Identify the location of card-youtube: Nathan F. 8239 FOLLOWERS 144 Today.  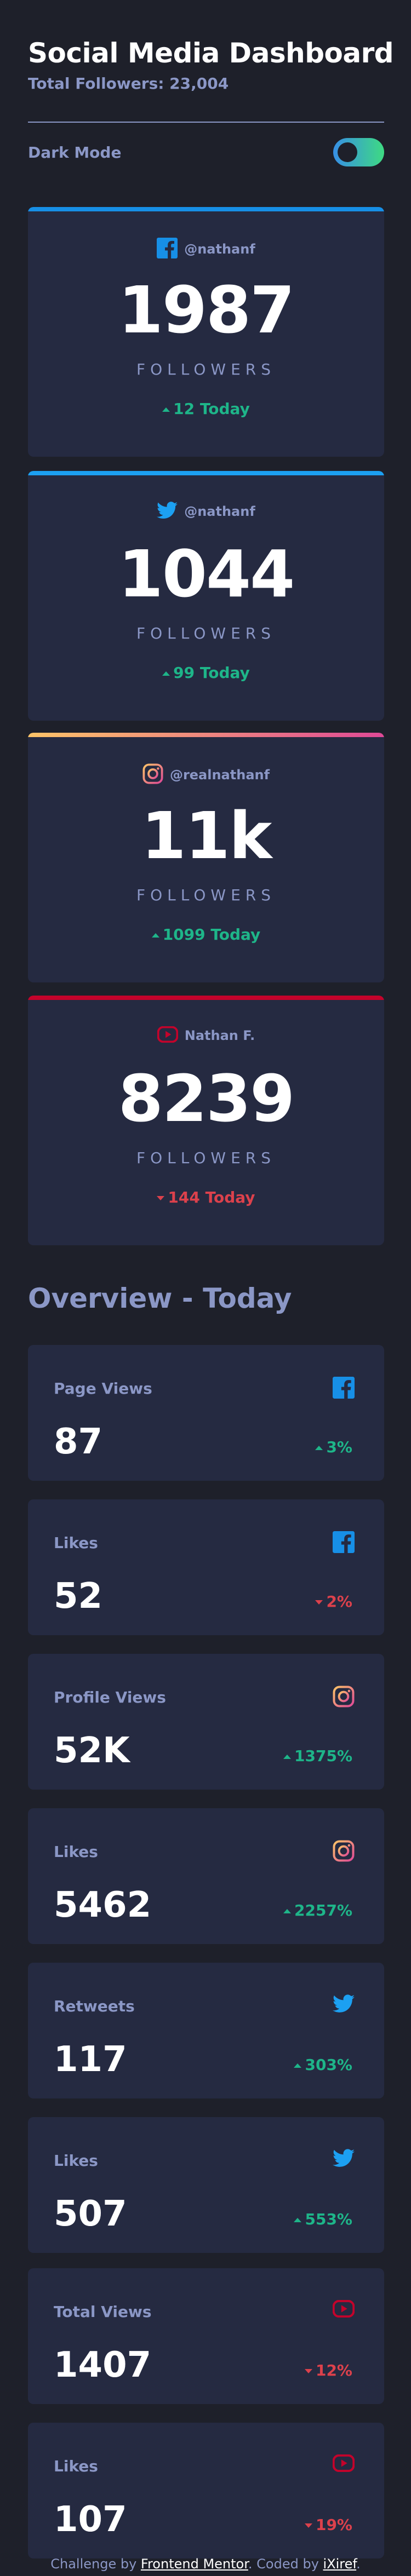
(206, 1120).